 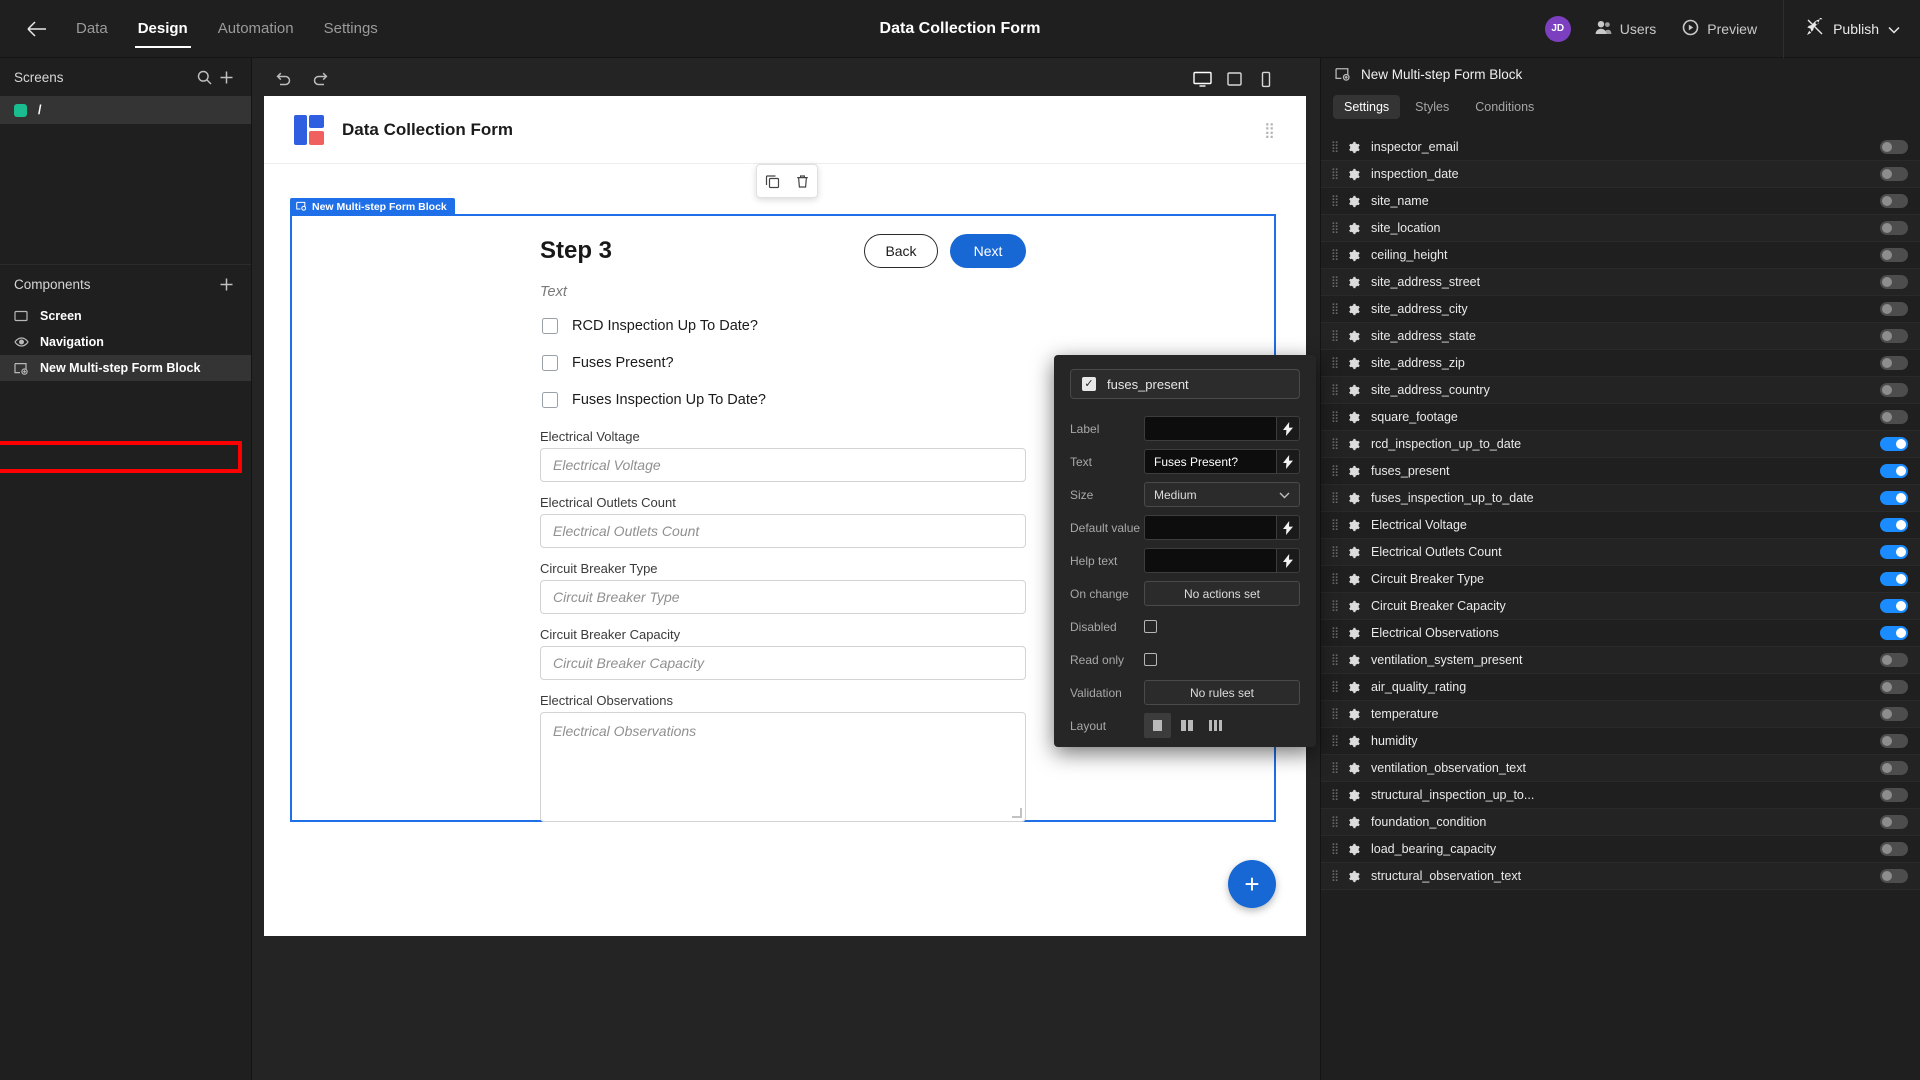 I want to click on field-row: ⣿ ventilation_system_present, so click(x=1620, y=660).